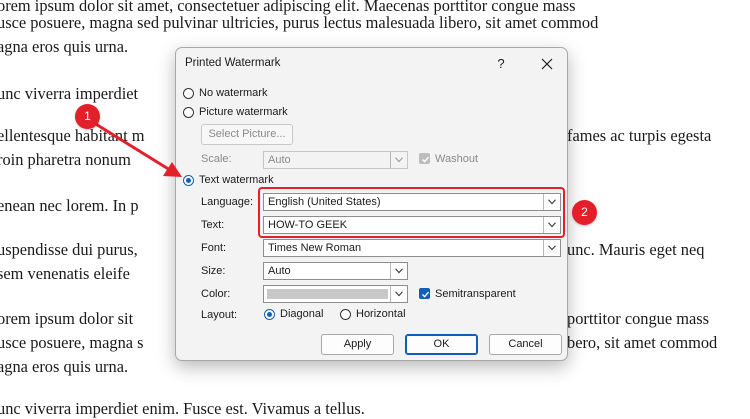  What do you see at coordinates (584, 212) in the screenshot?
I see `annotation-badge-2: 2` at bounding box center [584, 212].